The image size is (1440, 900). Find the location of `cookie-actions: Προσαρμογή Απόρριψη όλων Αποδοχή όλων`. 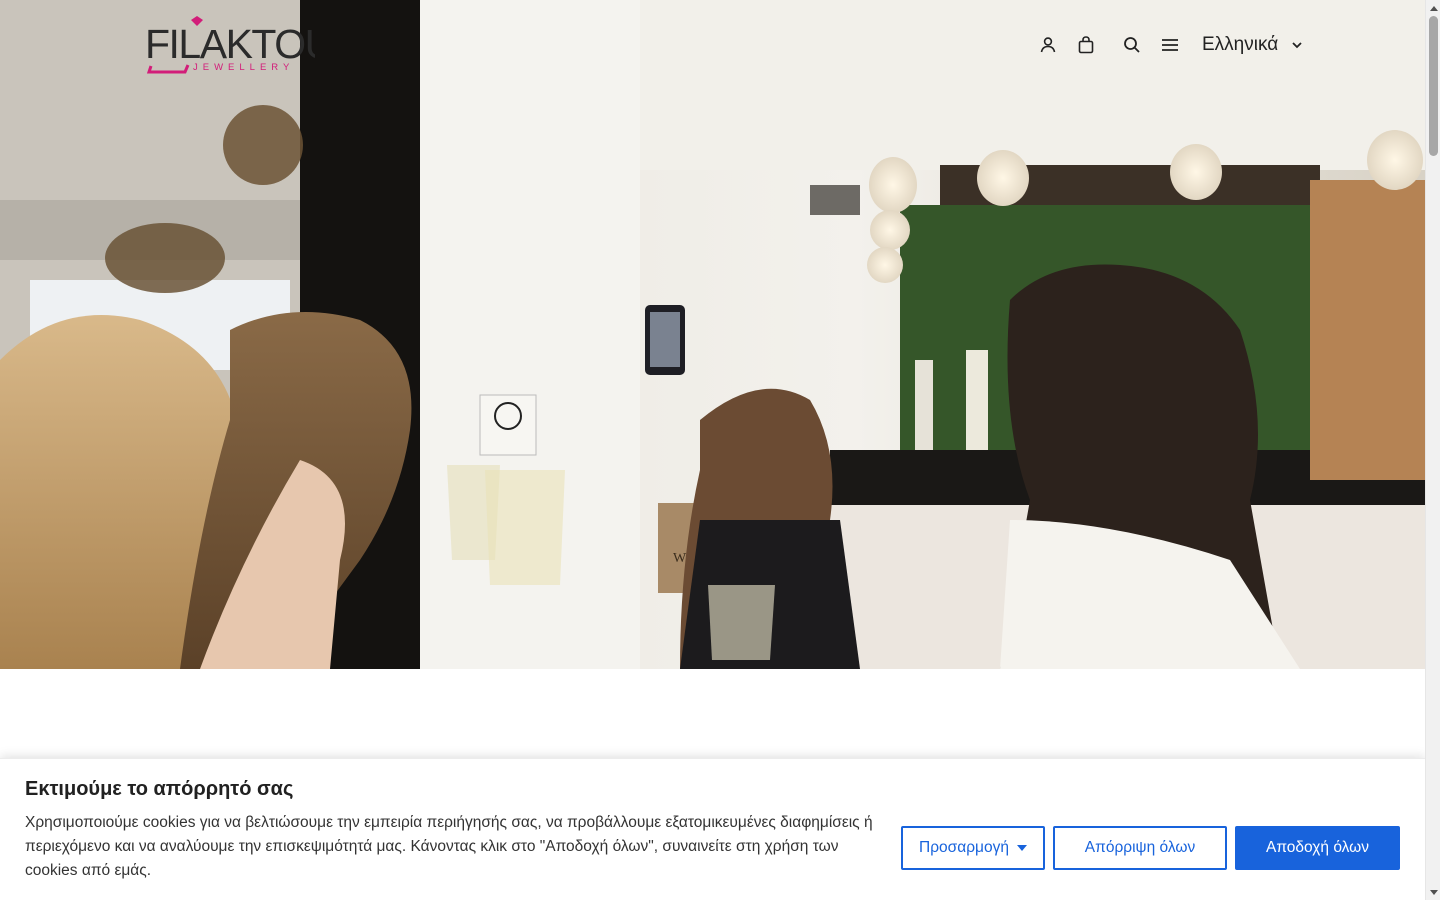

cookie-actions: Προσαρμογή Απόρριψη όλων Αποδοχή όλων is located at coordinates (1150, 848).